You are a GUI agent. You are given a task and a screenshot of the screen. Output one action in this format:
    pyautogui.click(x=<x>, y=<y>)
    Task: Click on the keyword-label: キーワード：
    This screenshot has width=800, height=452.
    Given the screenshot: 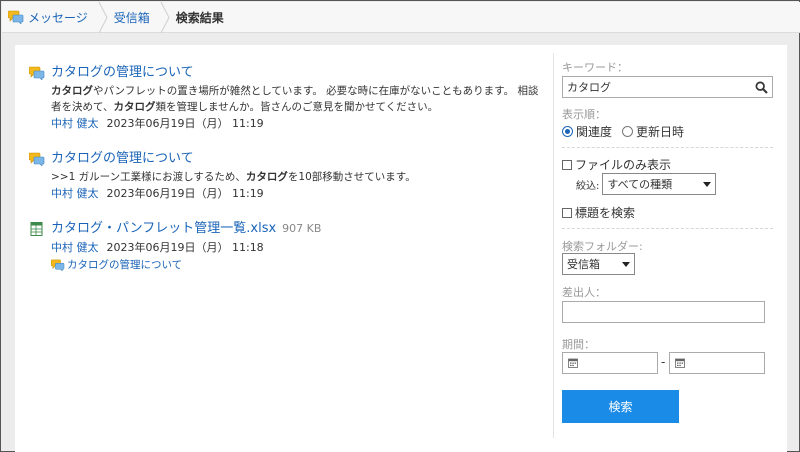 What is the action you would take?
    pyautogui.click(x=595, y=67)
    